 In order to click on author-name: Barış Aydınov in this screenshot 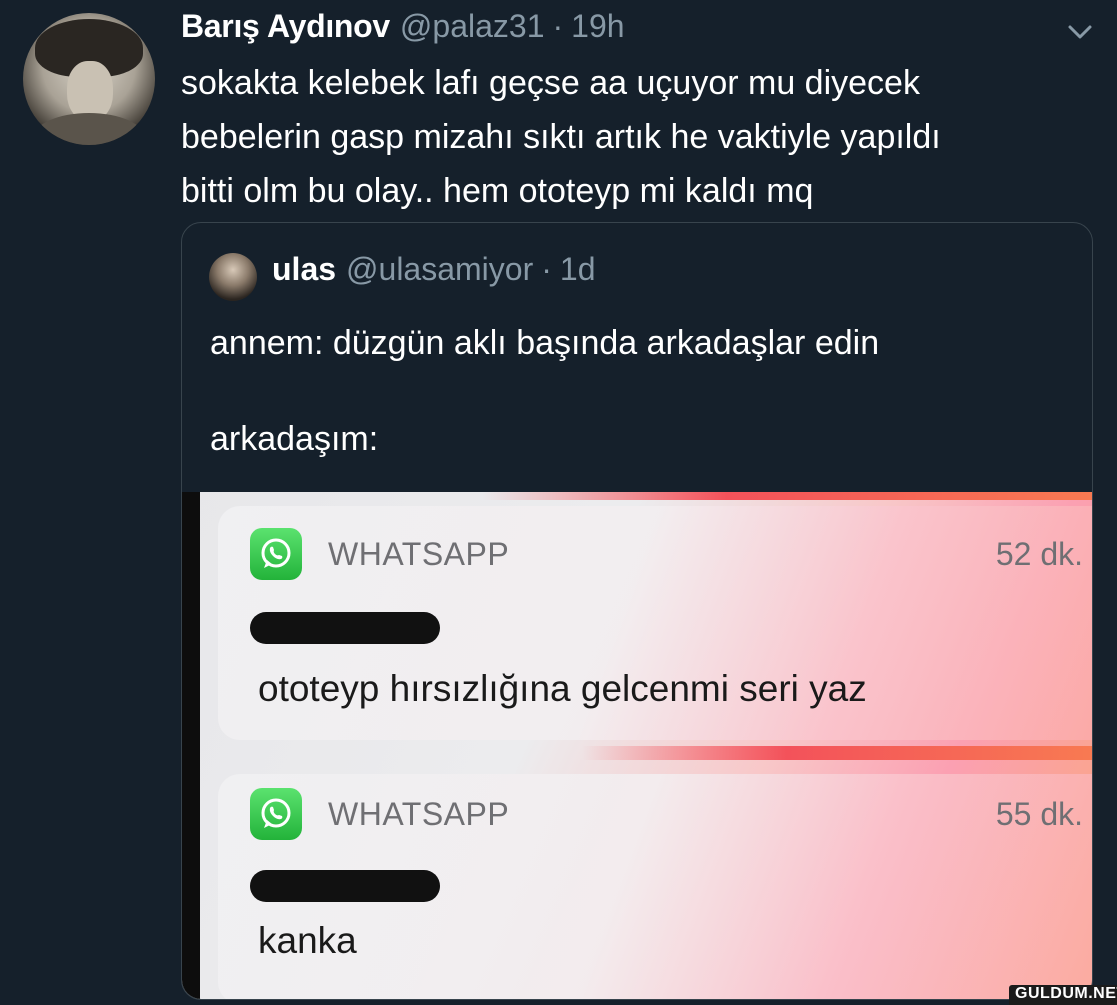, I will do `click(285, 26)`.